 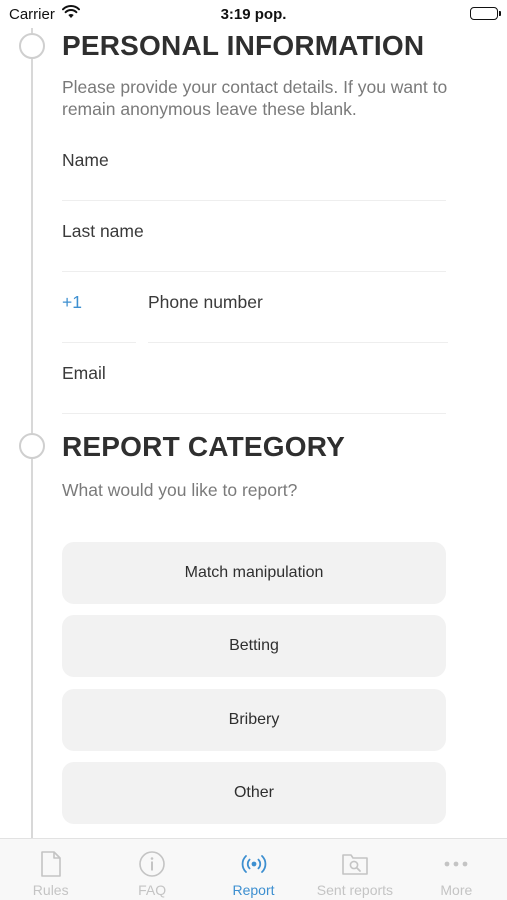 What do you see at coordinates (254, 378) in the screenshot?
I see `email-field: Email` at bounding box center [254, 378].